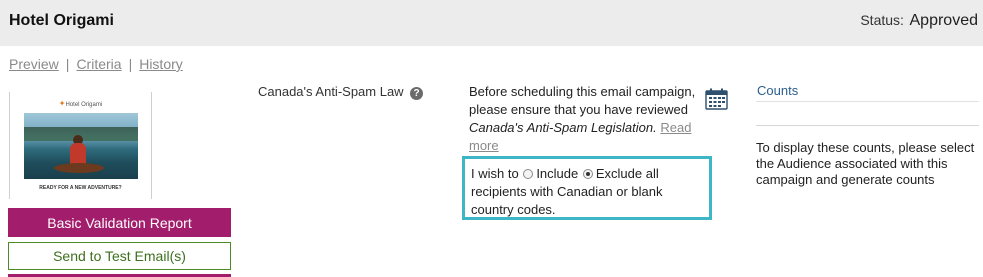  What do you see at coordinates (944, 20) in the screenshot?
I see `status-value: Approved` at bounding box center [944, 20].